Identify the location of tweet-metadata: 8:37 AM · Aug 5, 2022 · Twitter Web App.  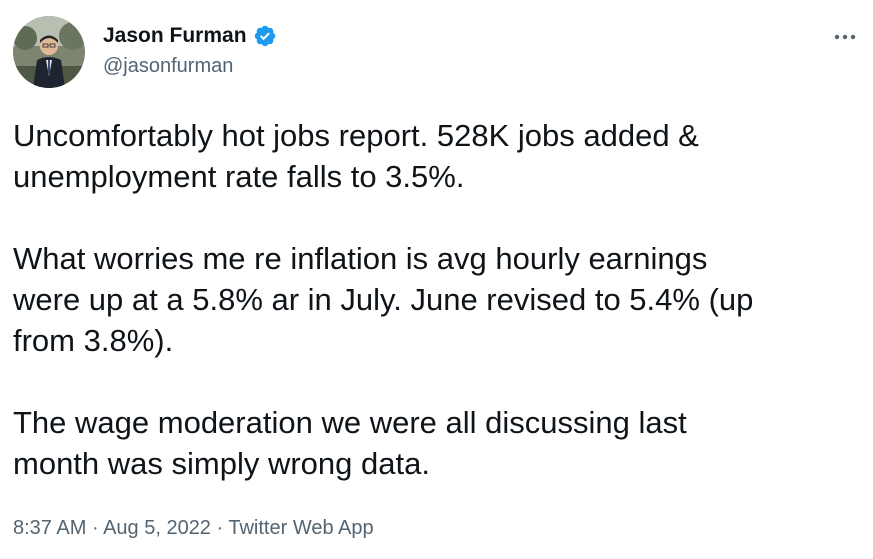
(193, 528).